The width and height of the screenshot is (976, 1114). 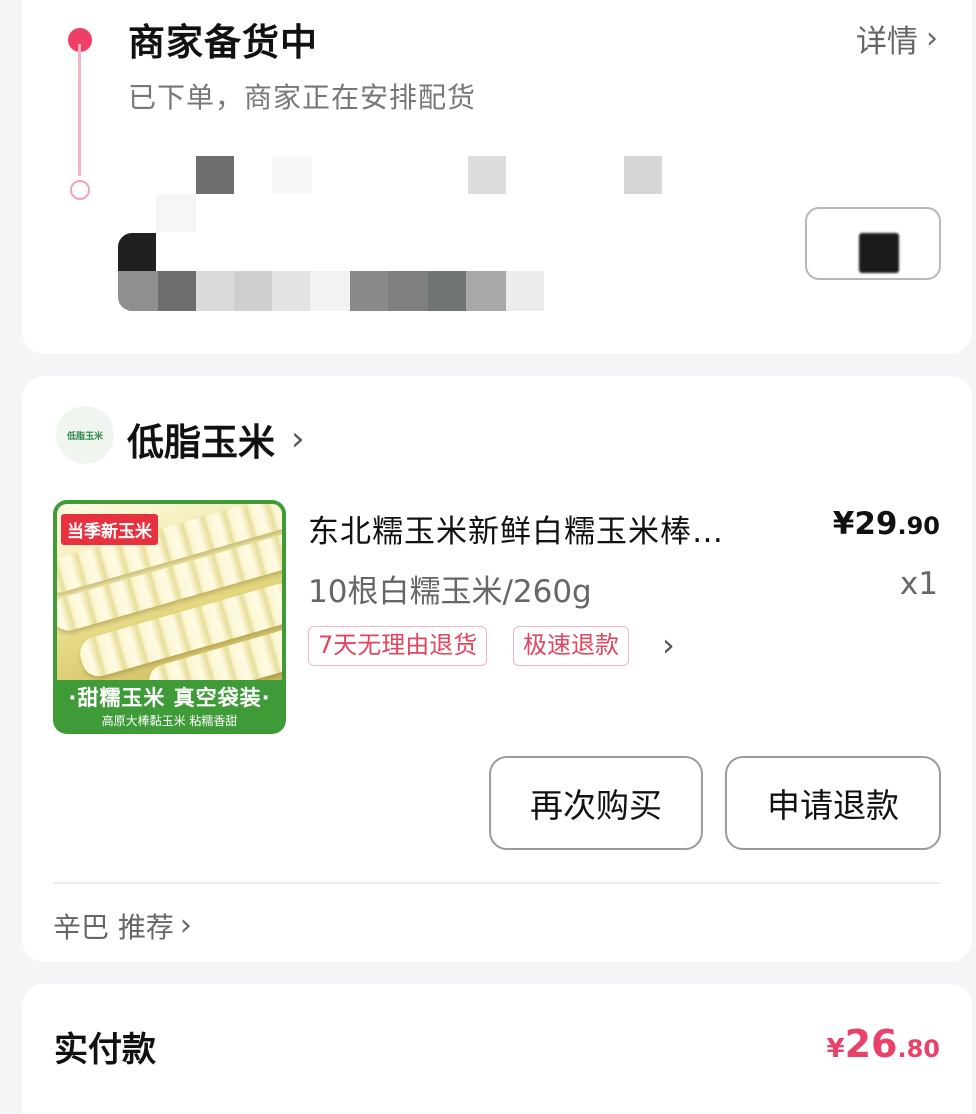 What do you see at coordinates (105, 1050) in the screenshot?
I see `payment-label: 实付款` at bounding box center [105, 1050].